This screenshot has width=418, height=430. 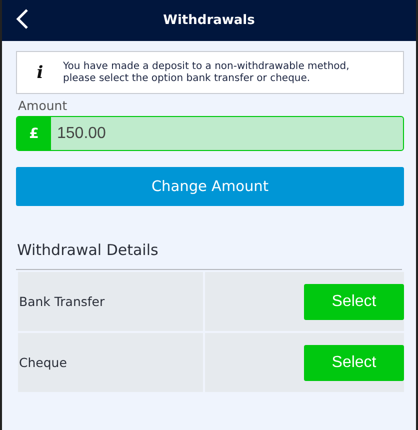 What do you see at coordinates (88, 251) in the screenshot?
I see `section-title: Withdrawal Details` at bounding box center [88, 251].